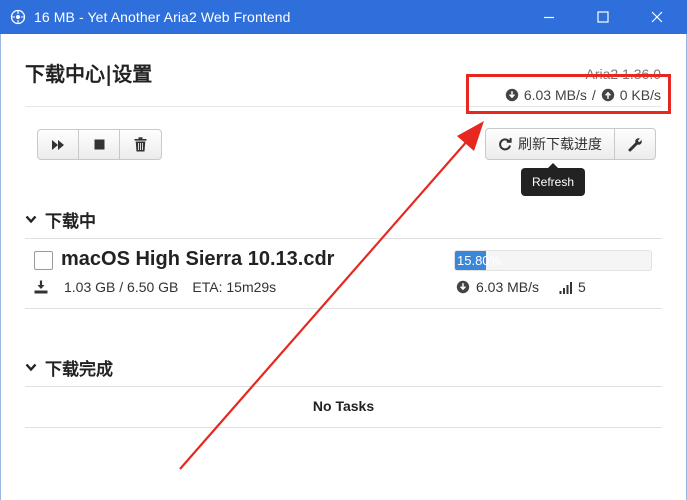  What do you see at coordinates (343, 238) in the screenshot?
I see `downloading-divider` at bounding box center [343, 238].